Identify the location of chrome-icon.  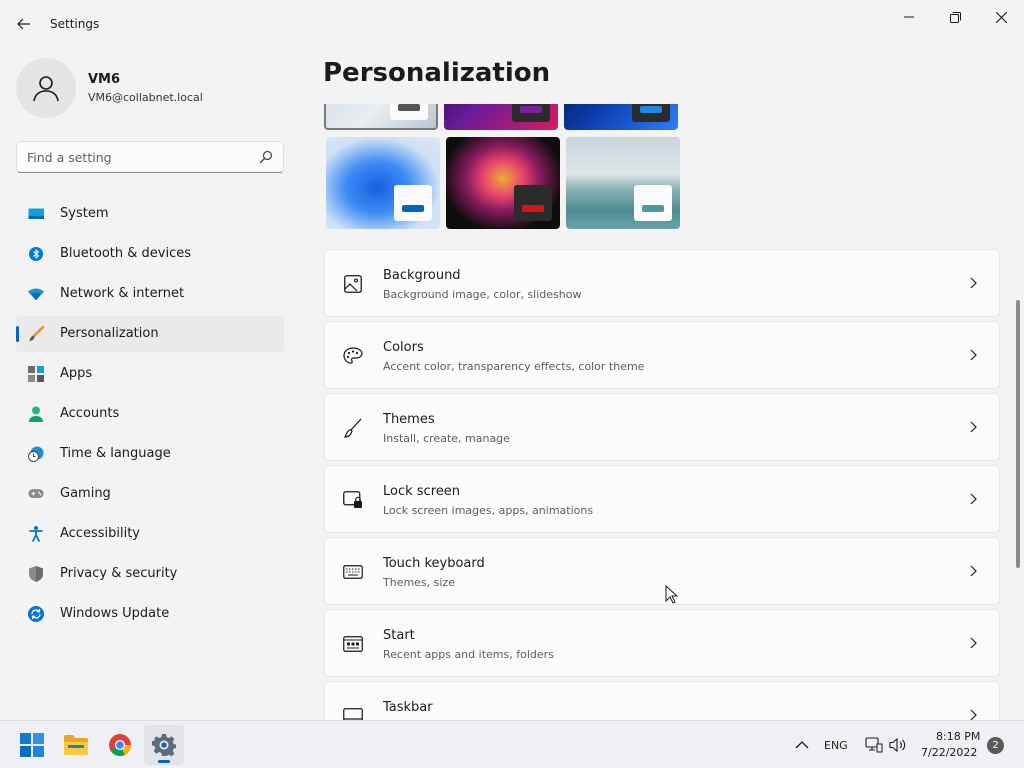
(120, 745).